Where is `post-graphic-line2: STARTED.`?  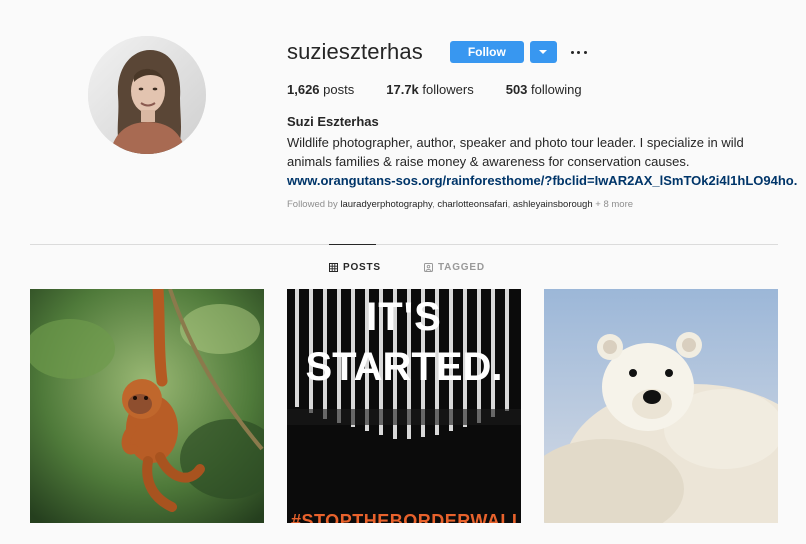
post-graphic-line2: STARTED. is located at coordinates (404, 367).